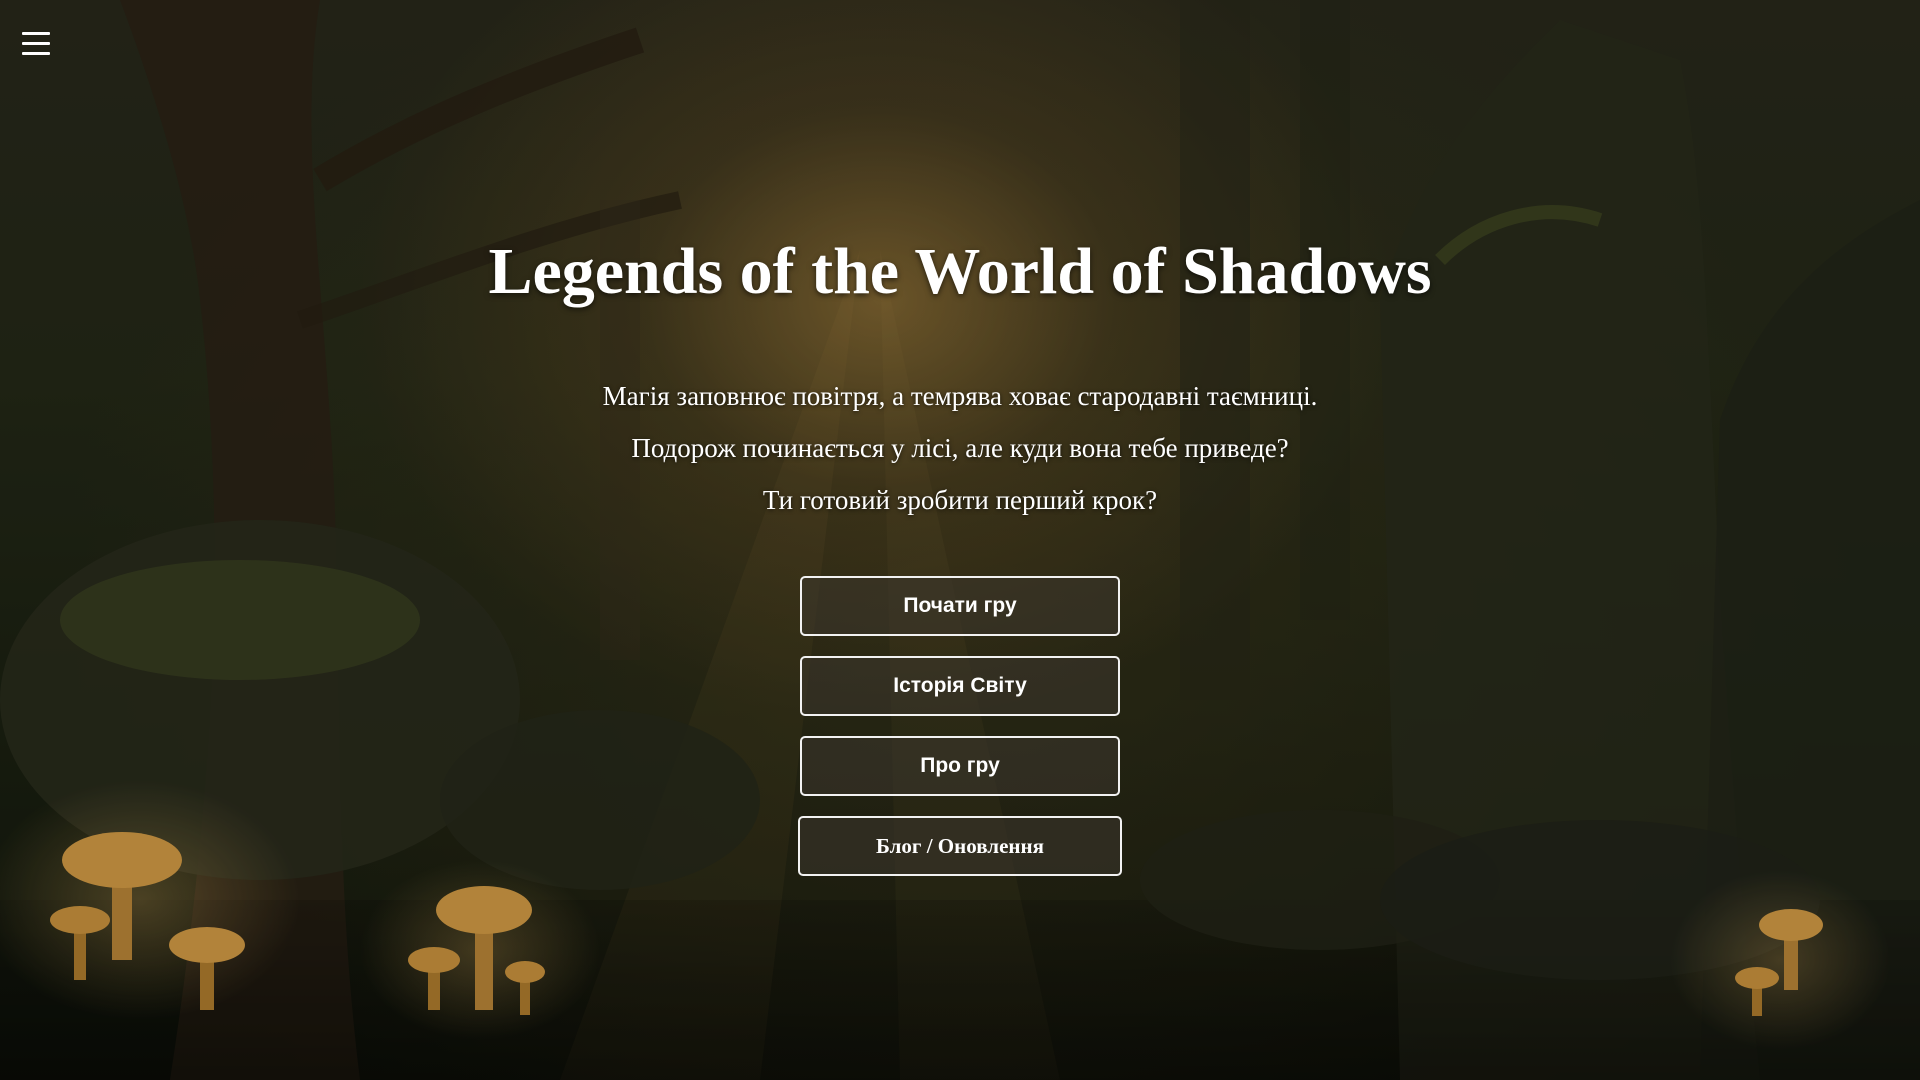  Describe the element at coordinates (960, 500) in the screenshot. I see `tagline-line-3: Ти готовий зробити перший крок?` at that location.